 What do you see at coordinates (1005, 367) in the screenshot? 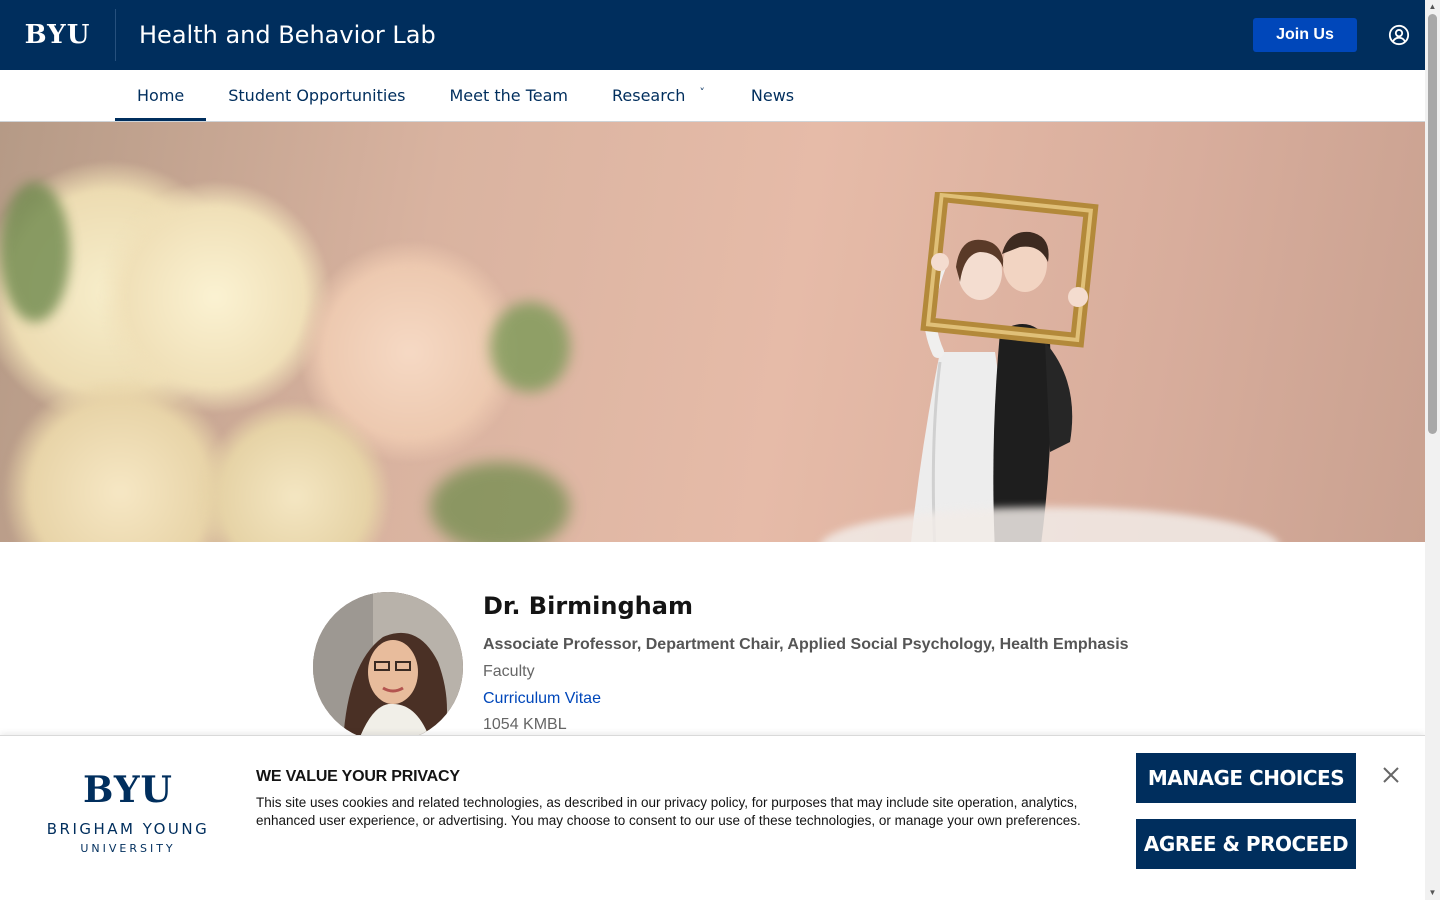
I see `cake-topper-figures` at bounding box center [1005, 367].